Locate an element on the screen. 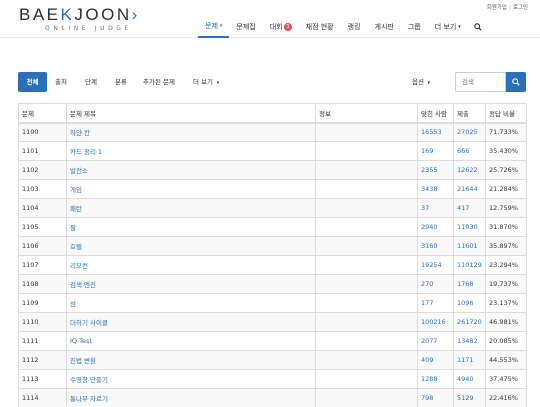 The image size is (540, 407). search-input is located at coordinates (480, 82).